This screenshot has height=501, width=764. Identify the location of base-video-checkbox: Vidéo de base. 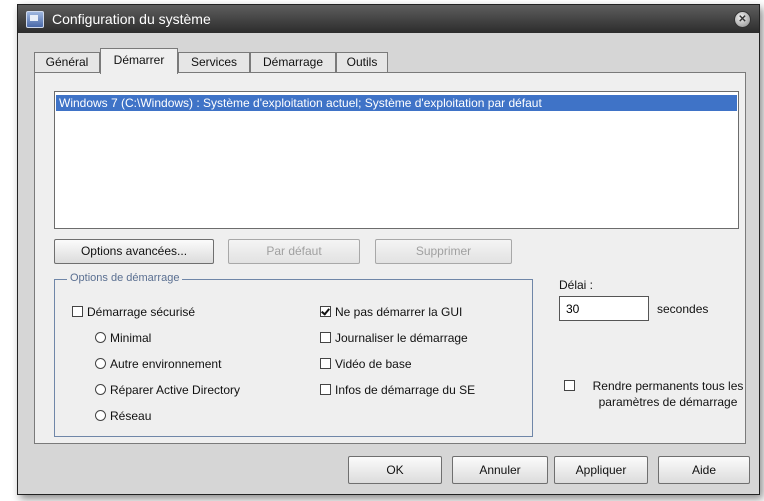
(366, 364).